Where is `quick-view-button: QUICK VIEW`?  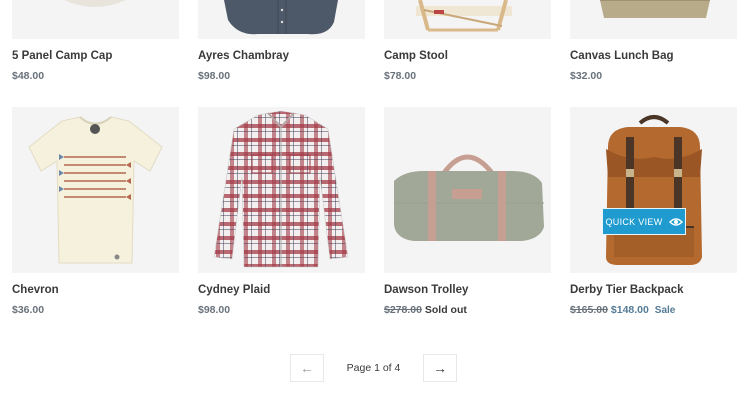 quick-view-button: QUICK VIEW is located at coordinates (644, 221).